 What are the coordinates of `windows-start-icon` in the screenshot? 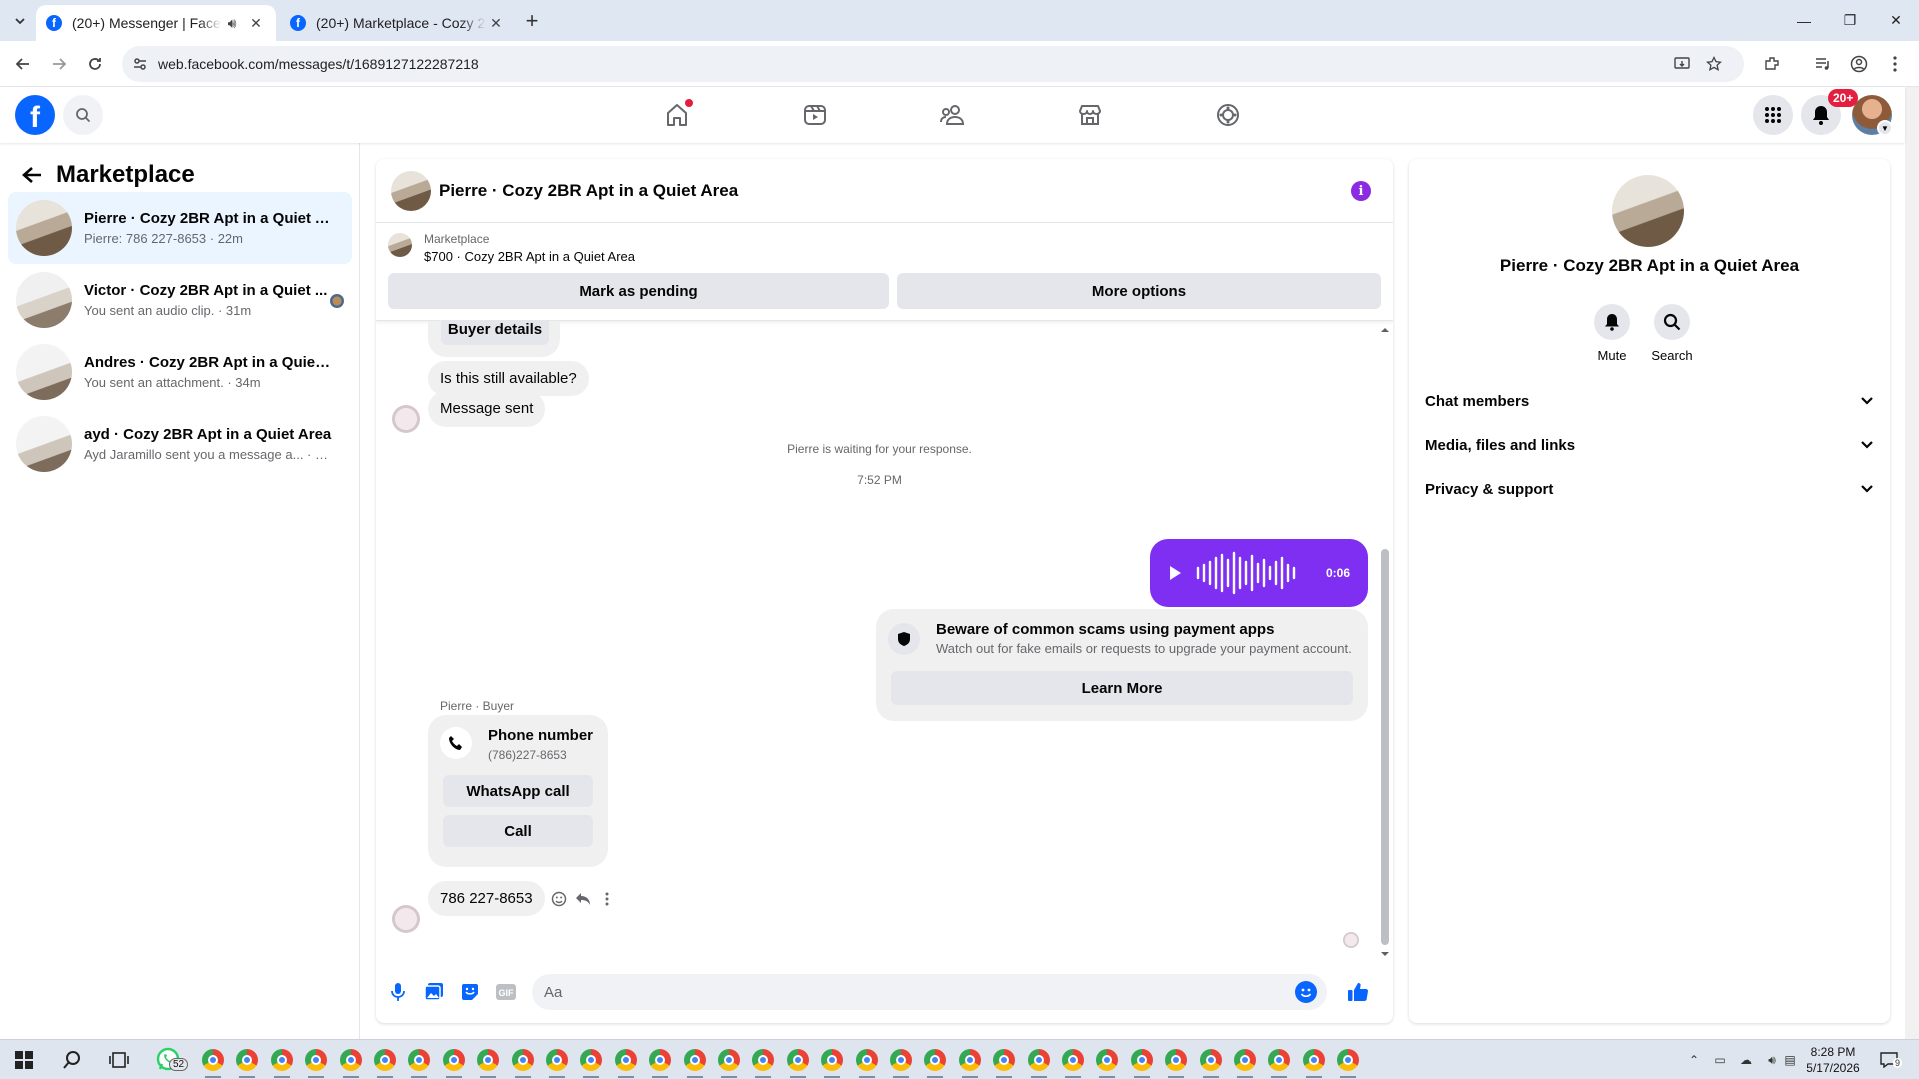 It's located at (24, 1060).